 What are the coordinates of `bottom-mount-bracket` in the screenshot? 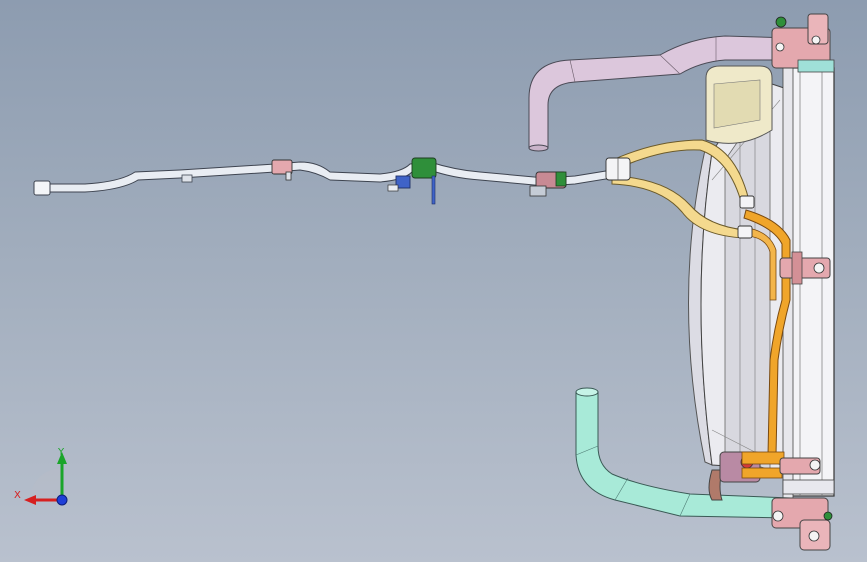 It's located at (802, 524).